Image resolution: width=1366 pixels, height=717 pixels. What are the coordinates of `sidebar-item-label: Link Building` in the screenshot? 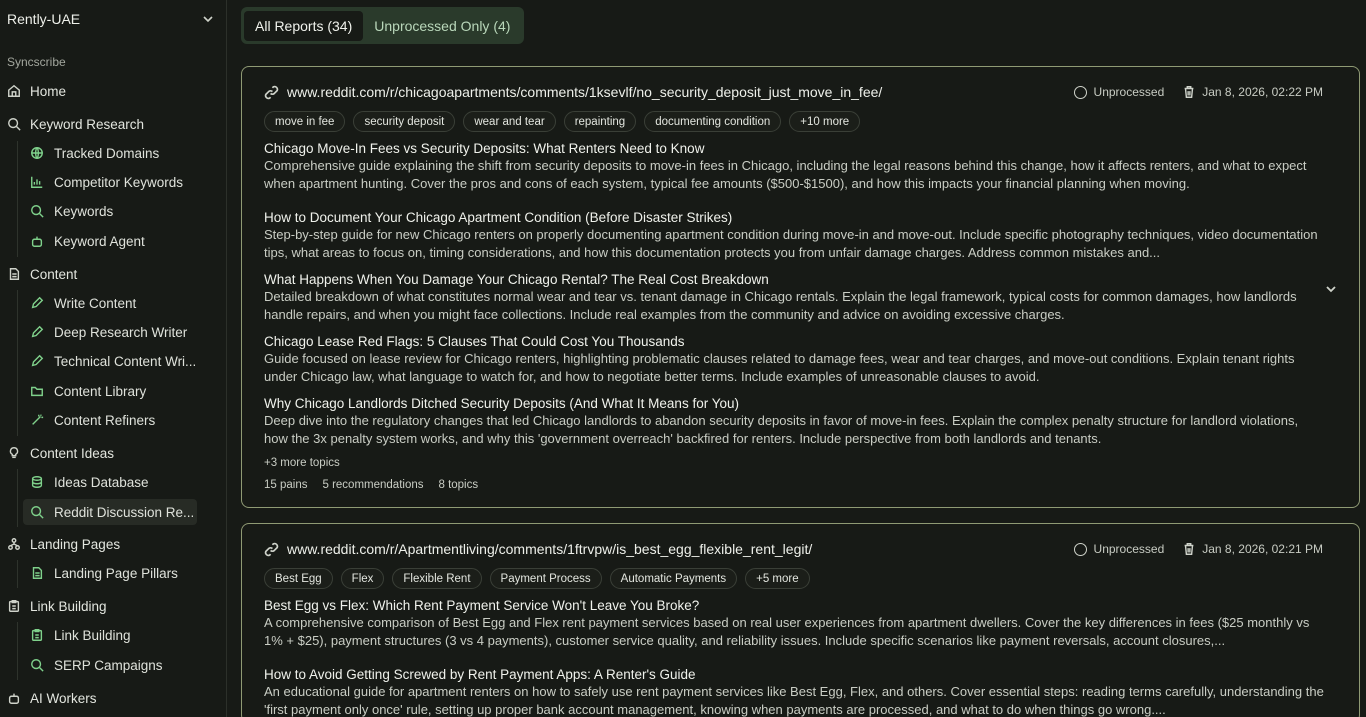 It's located at (92, 635).